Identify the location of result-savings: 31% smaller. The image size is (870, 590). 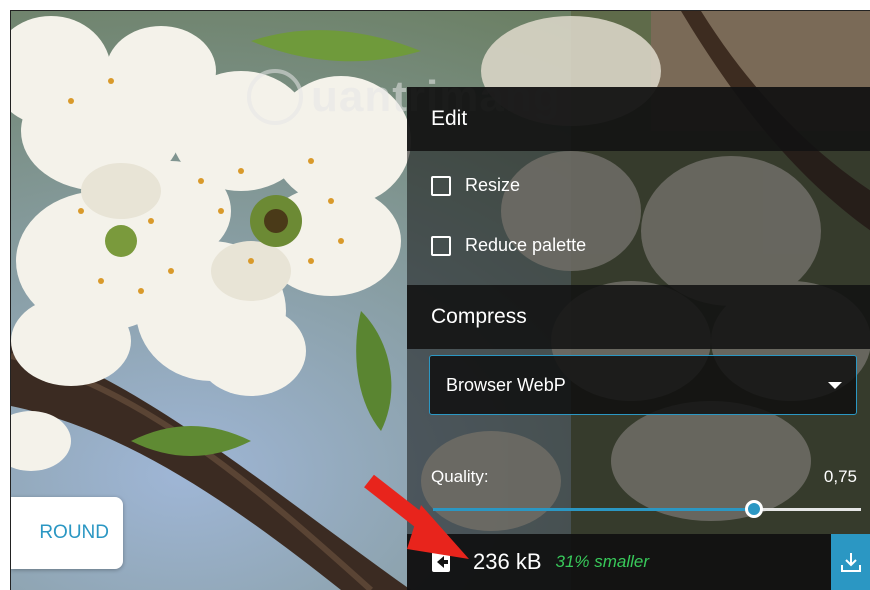
(602, 561).